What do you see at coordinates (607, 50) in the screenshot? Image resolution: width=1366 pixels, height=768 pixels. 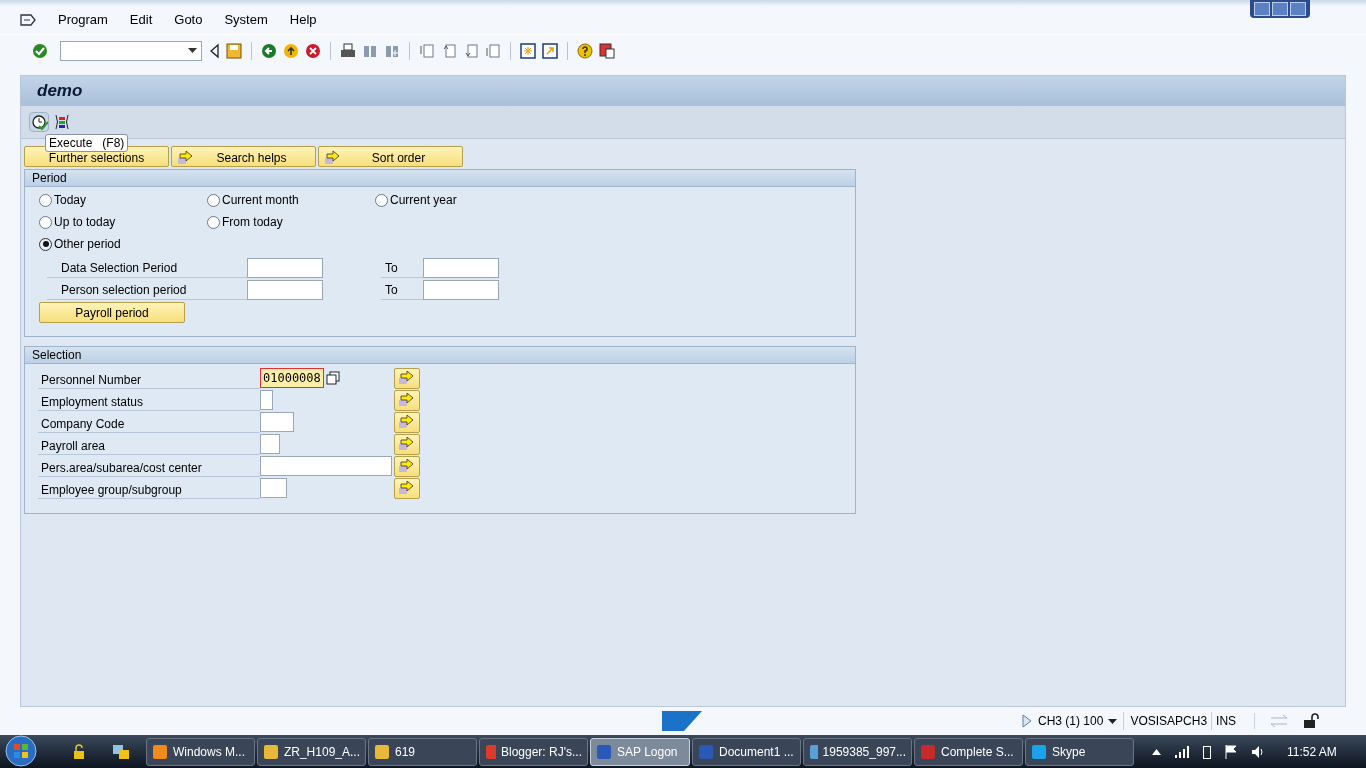 I see `layout-icon` at bounding box center [607, 50].